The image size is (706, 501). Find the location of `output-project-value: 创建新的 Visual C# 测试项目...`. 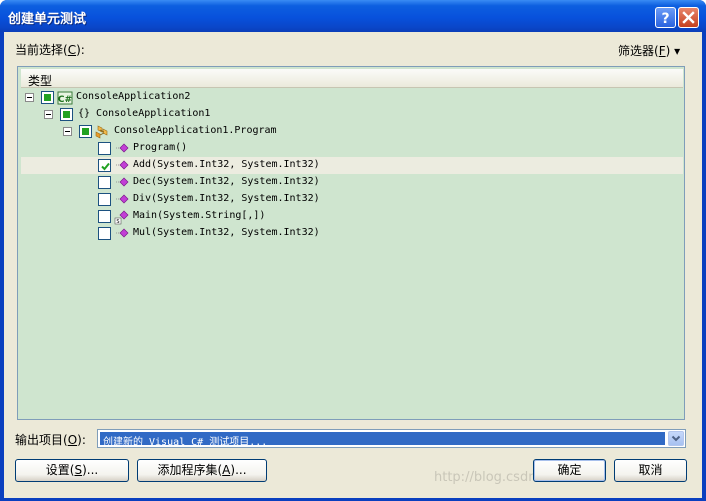

output-project-value: 创建新的 Visual C# 测试项目... is located at coordinates (185, 442).